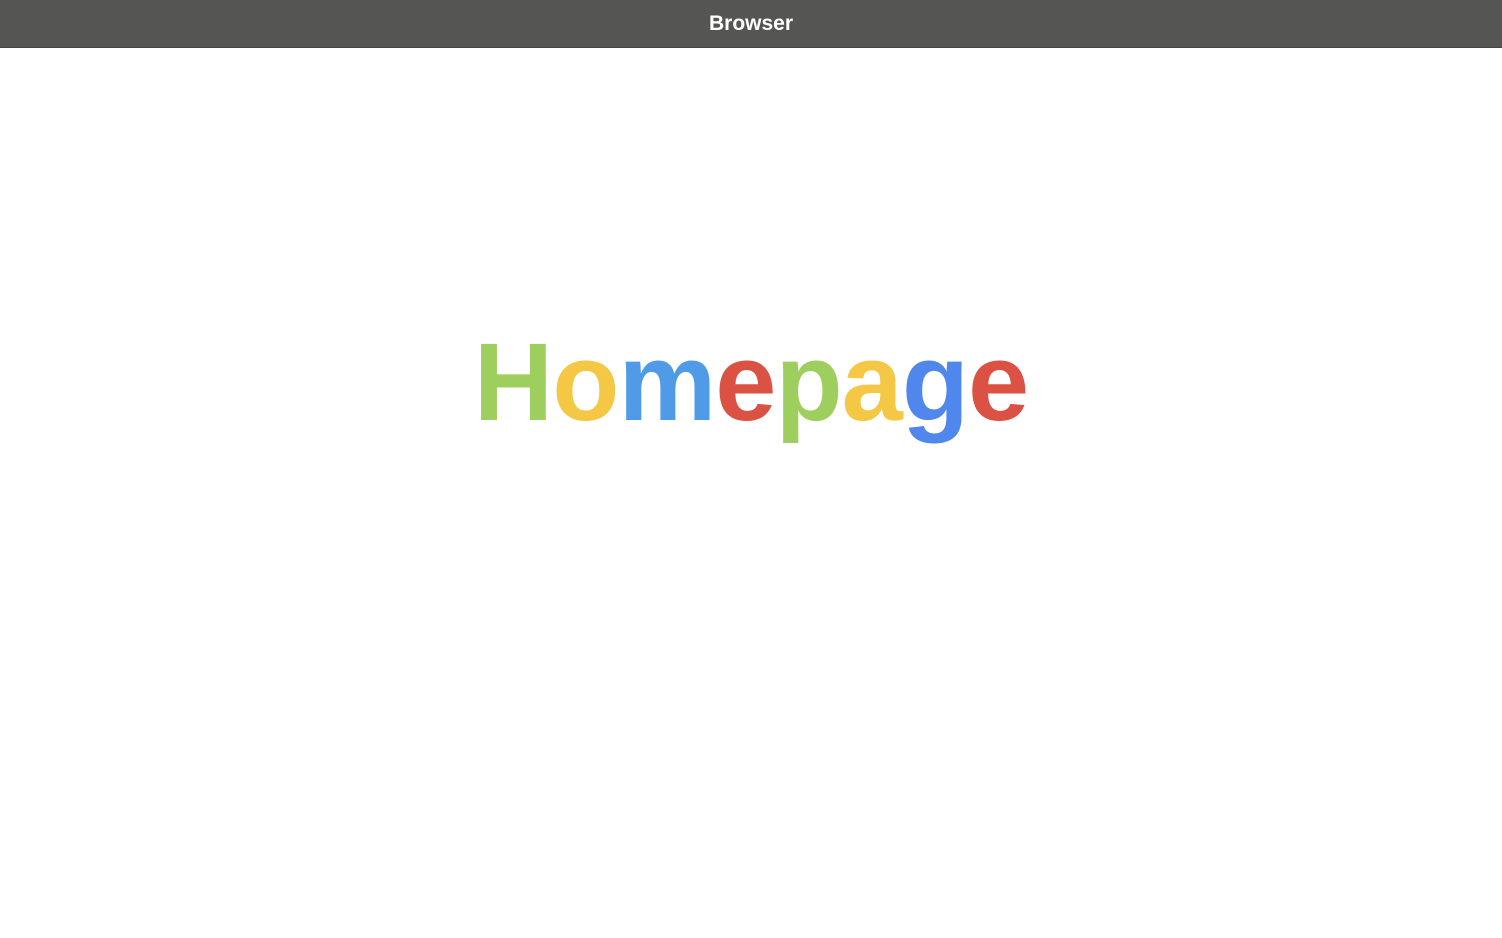 The height and width of the screenshot is (938, 1502). What do you see at coordinates (872, 382) in the screenshot?
I see `logo-letter: a` at bounding box center [872, 382].